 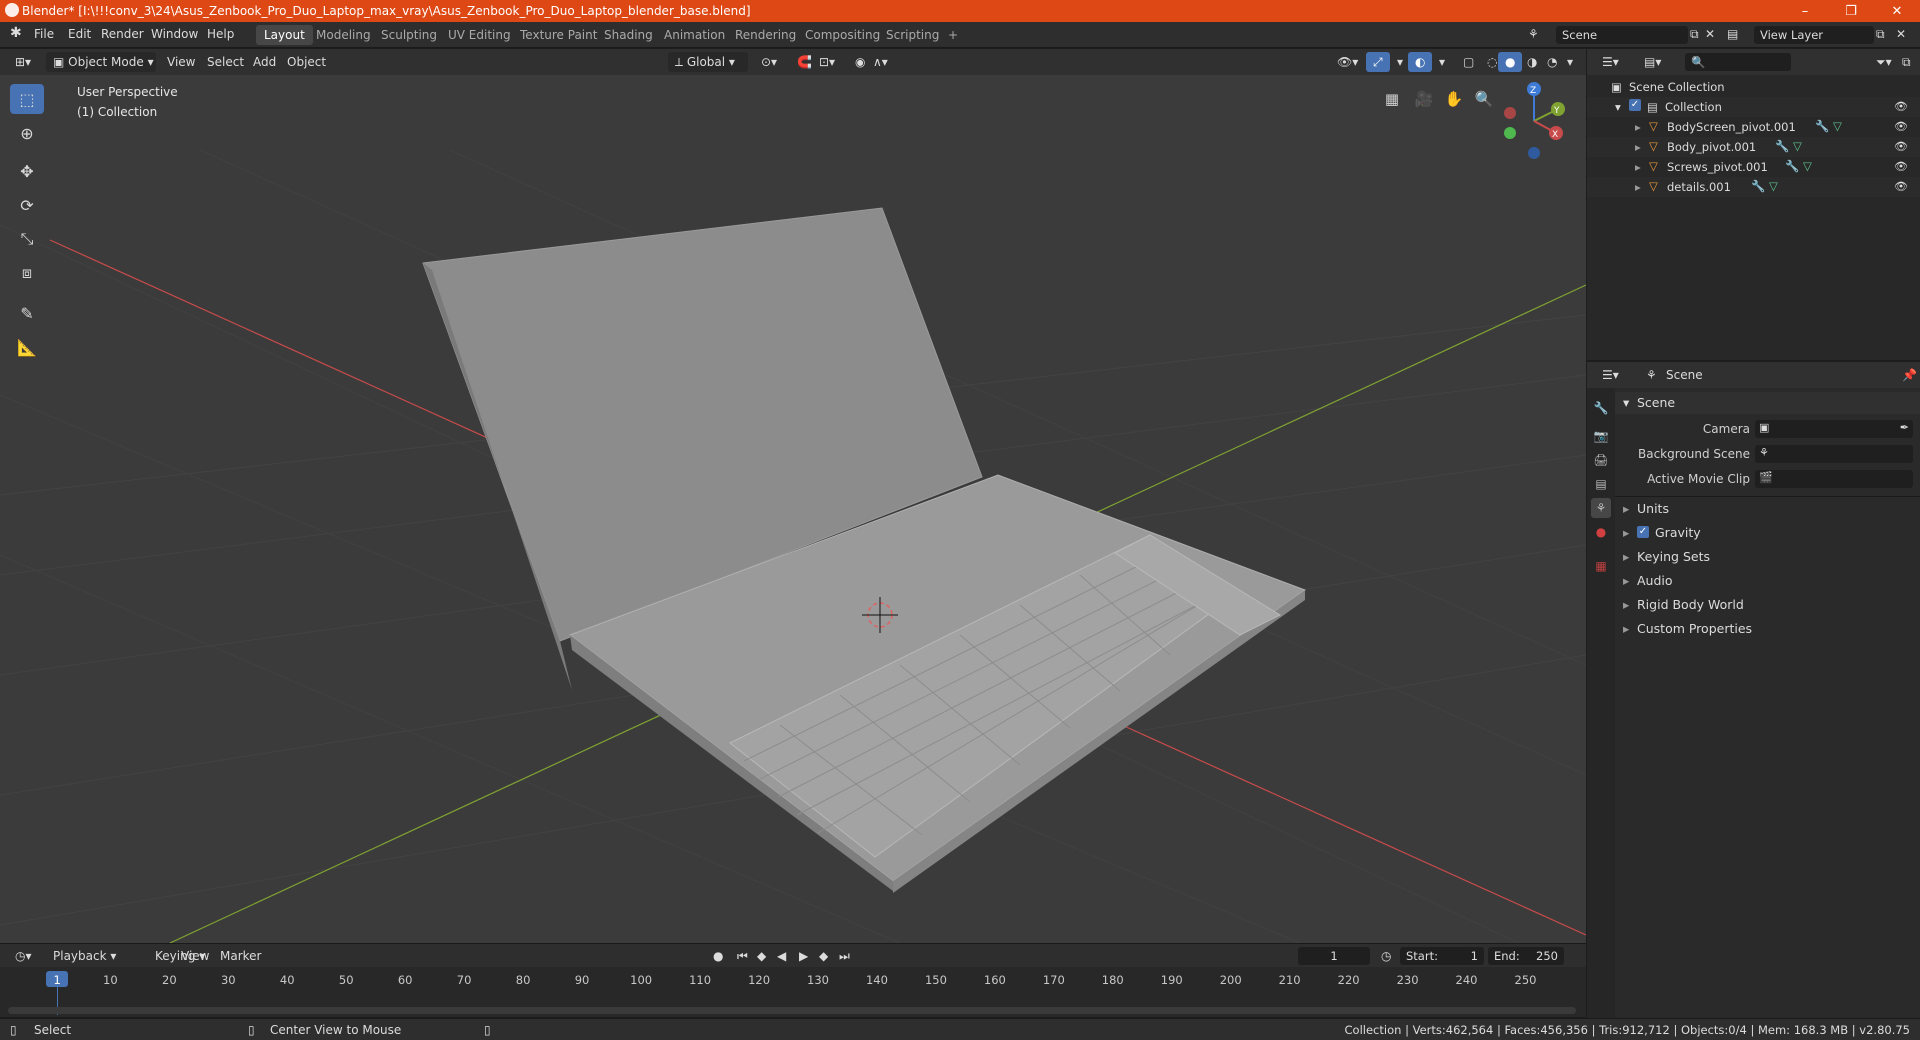 What do you see at coordinates (1767, 557) in the screenshot?
I see `keying-sets-panel: ▸ Keying Sets` at bounding box center [1767, 557].